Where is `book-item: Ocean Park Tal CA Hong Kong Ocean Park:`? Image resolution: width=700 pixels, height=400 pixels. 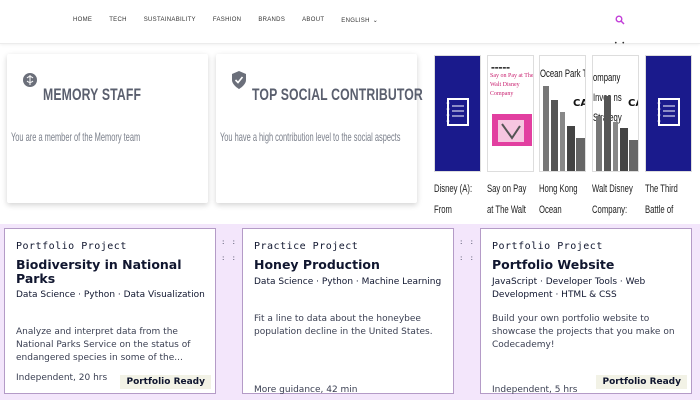
book-item: Ocean Park Tal CA Hong Kong Ocean Park: is located at coordinates (562, 146).